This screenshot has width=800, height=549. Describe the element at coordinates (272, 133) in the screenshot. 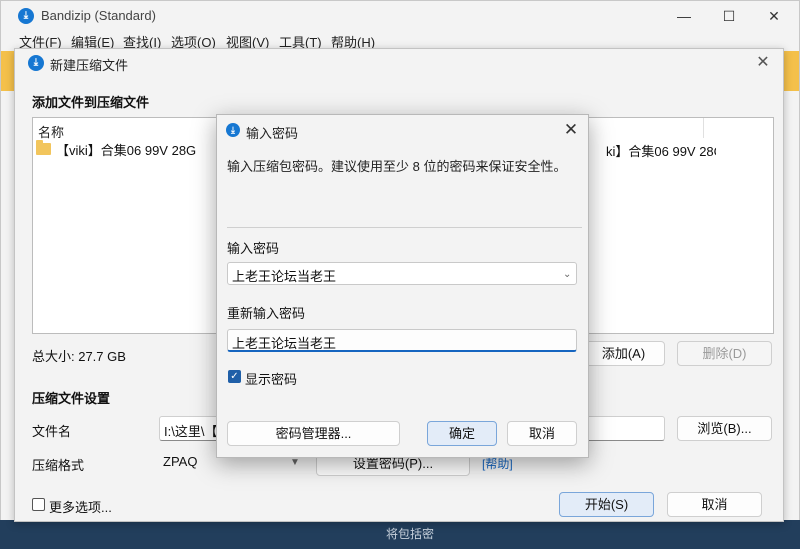

I see `password-dialog-title: 输入密码` at that location.